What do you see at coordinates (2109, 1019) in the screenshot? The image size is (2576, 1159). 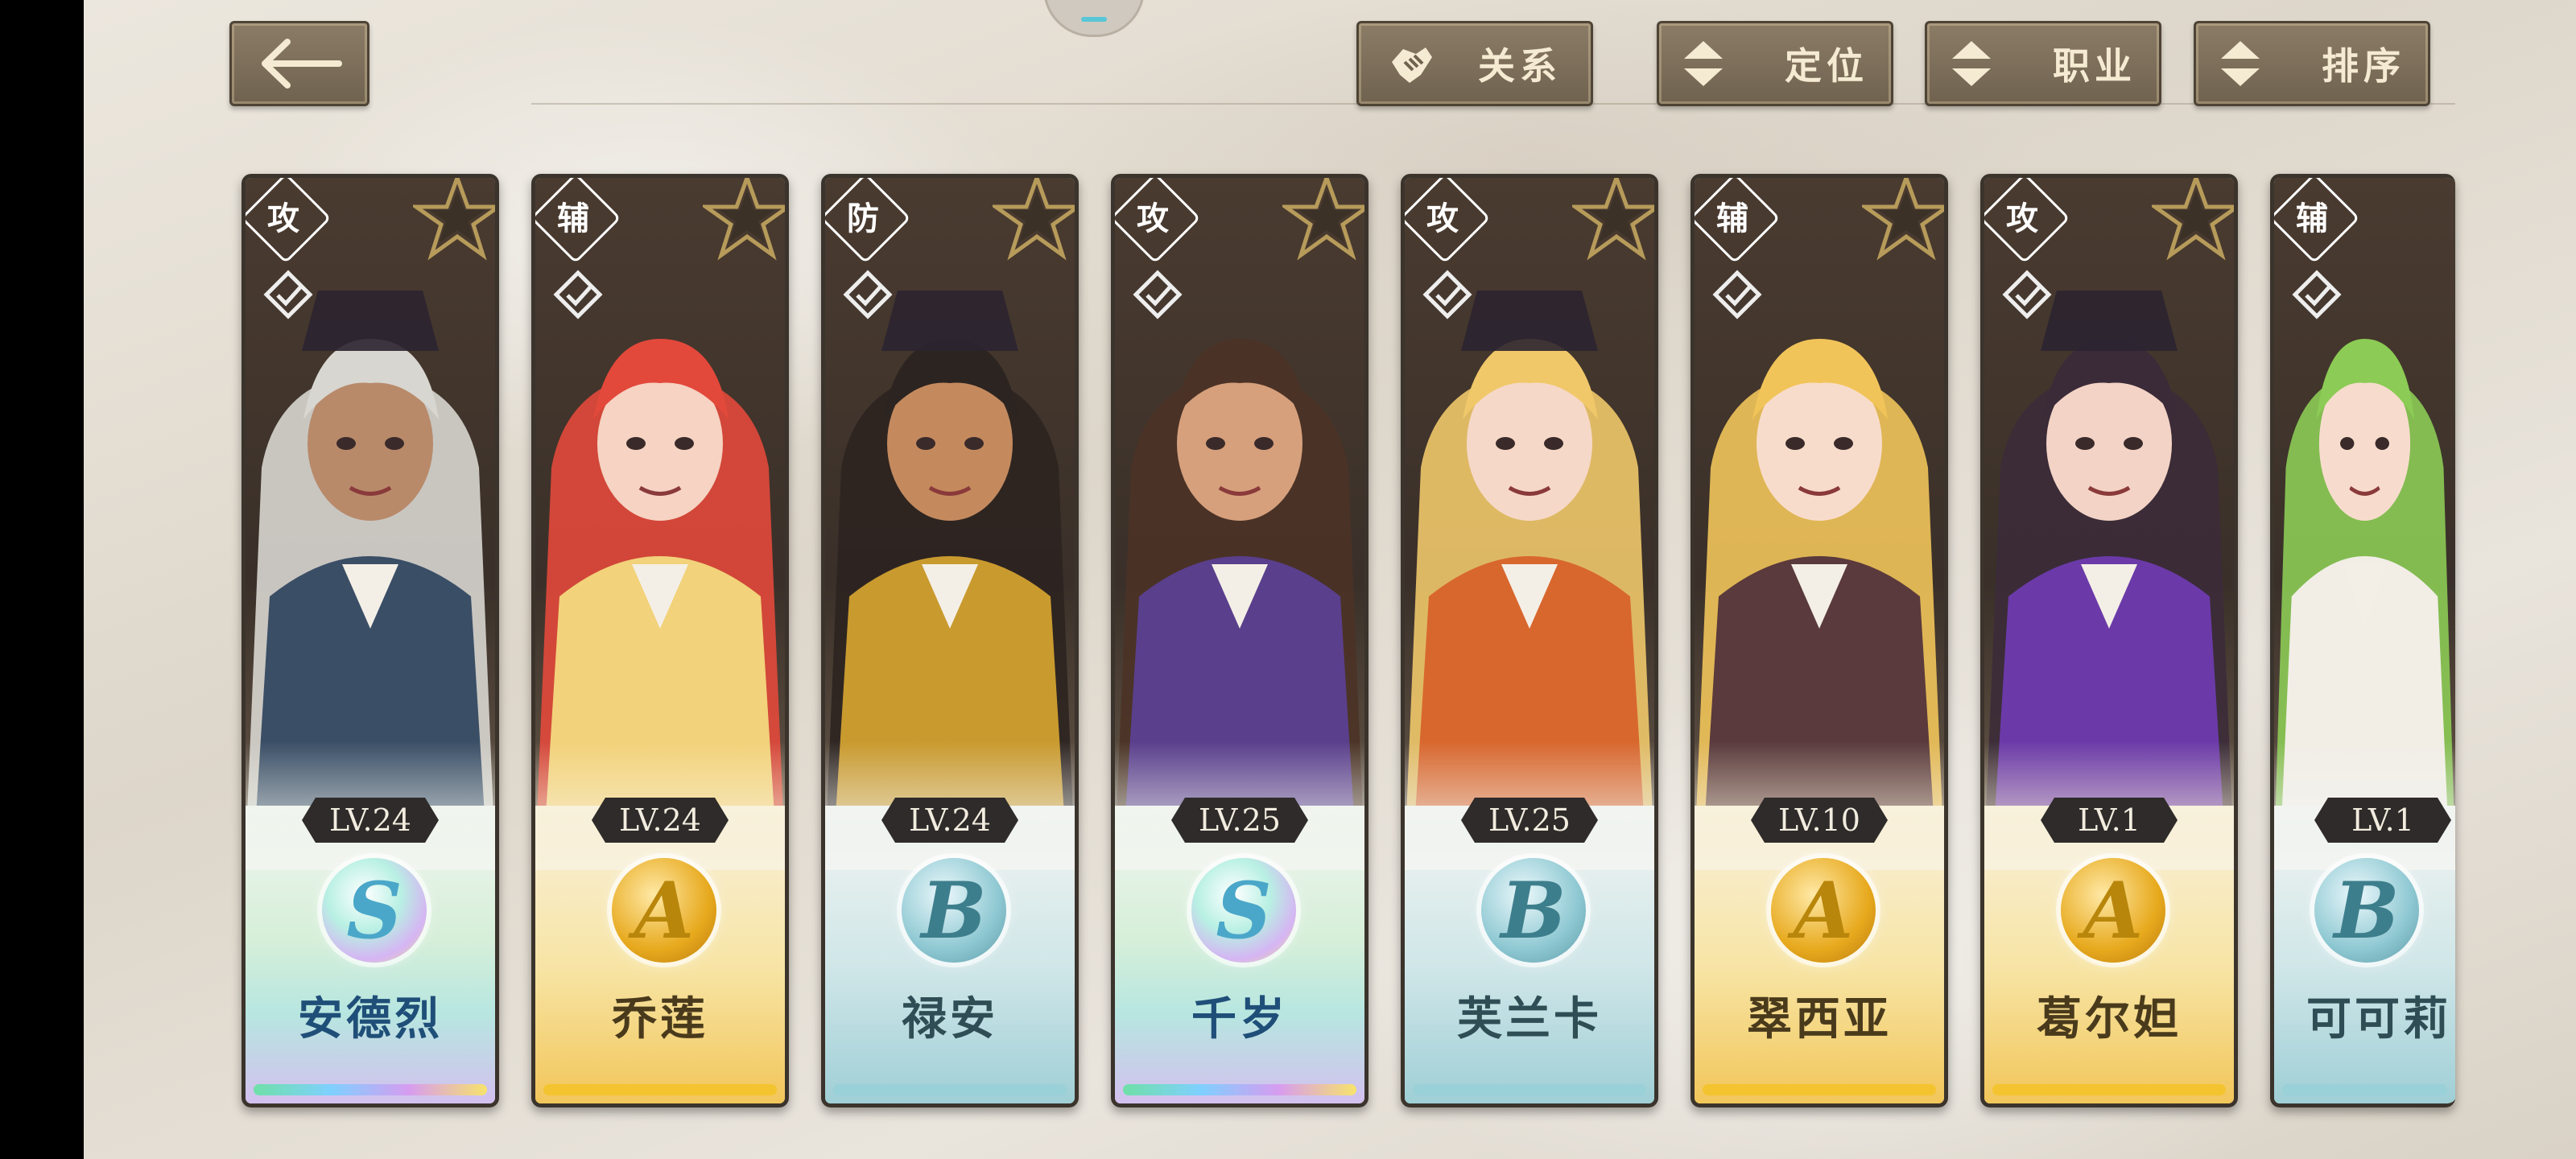 I see `character-name: 葛尔妲` at bounding box center [2109, 1019].